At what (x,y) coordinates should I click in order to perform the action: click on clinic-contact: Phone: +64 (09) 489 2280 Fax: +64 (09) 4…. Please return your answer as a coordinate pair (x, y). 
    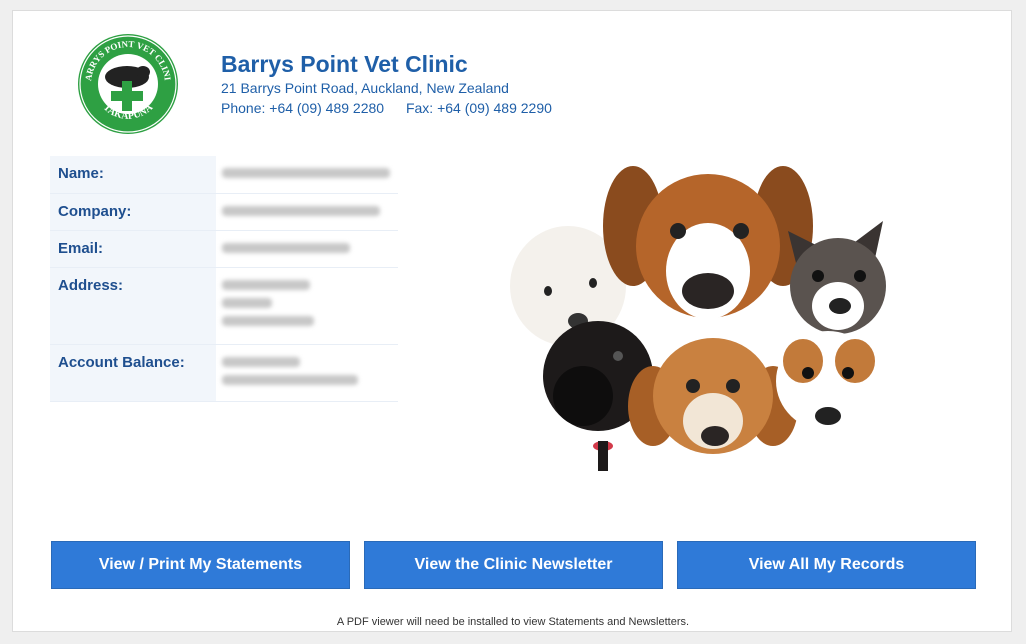
    Looking at the image, I should click on (386, 108).